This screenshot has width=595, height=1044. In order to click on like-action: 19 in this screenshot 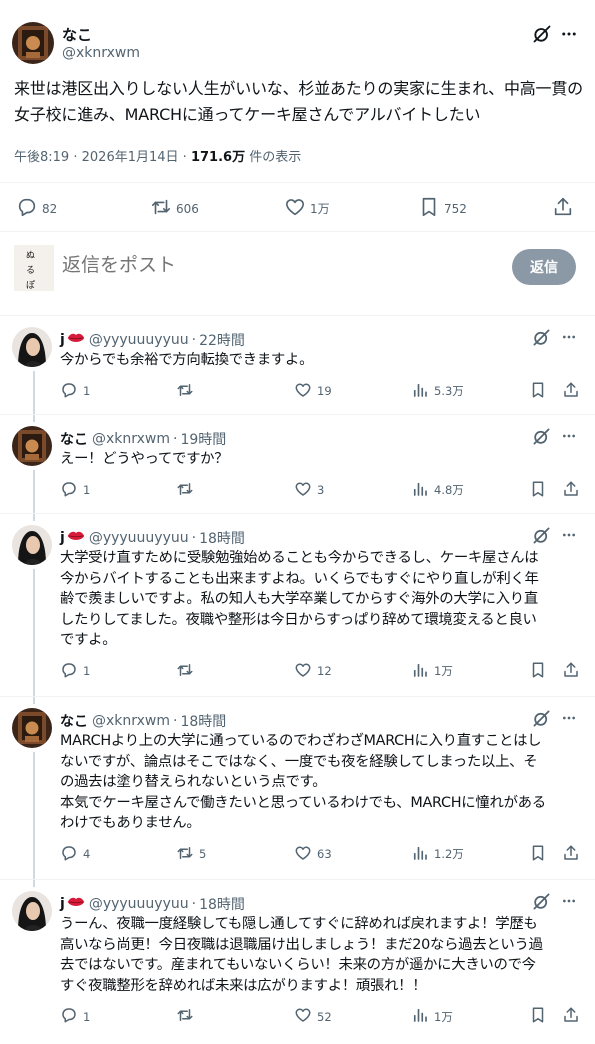, I will do `click(313, 391)`.